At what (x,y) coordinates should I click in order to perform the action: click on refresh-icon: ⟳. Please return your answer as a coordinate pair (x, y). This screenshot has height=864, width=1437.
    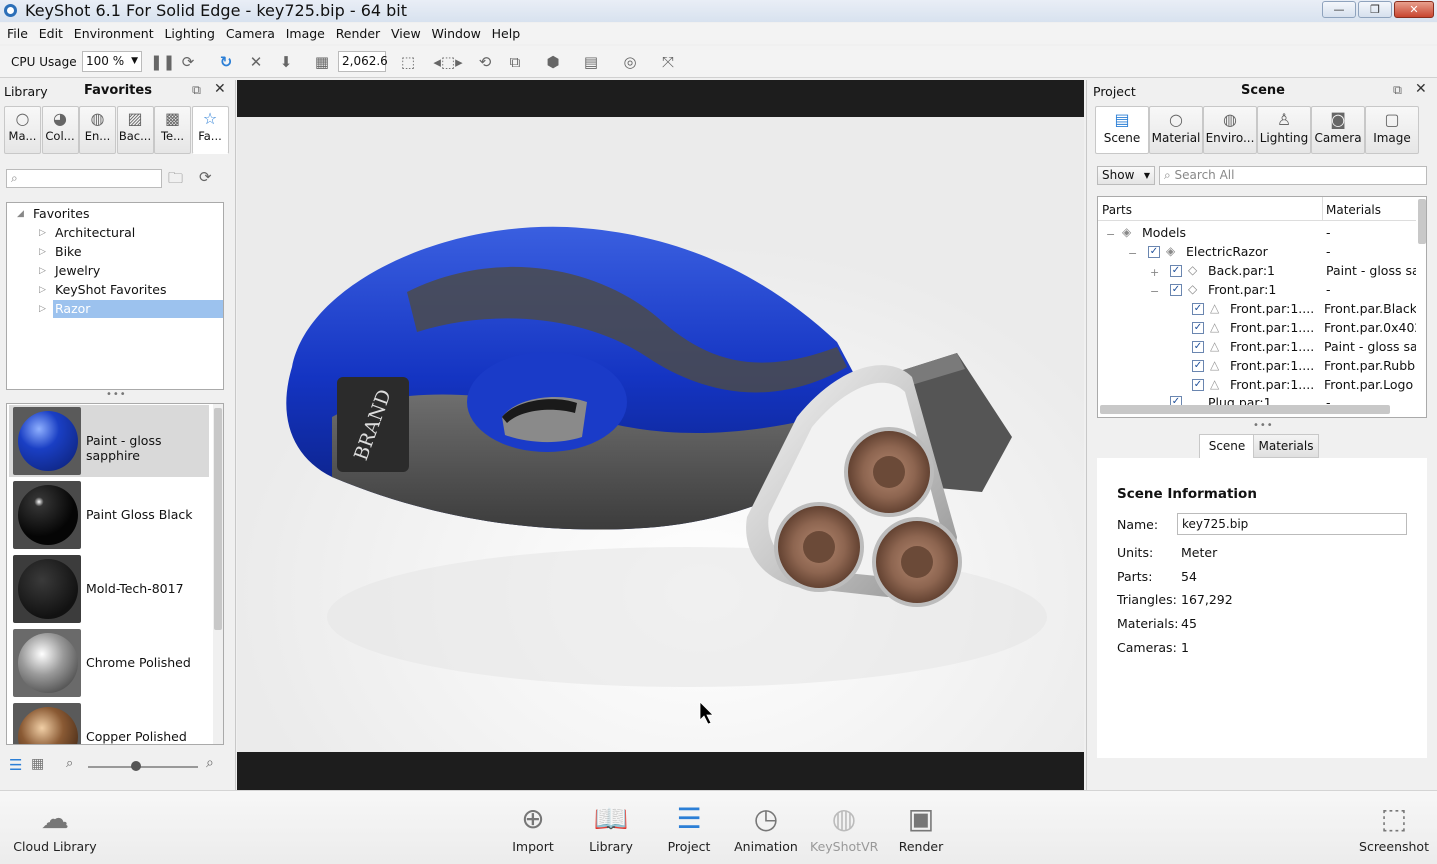
    Looking at the image, I should click on (205, 177).